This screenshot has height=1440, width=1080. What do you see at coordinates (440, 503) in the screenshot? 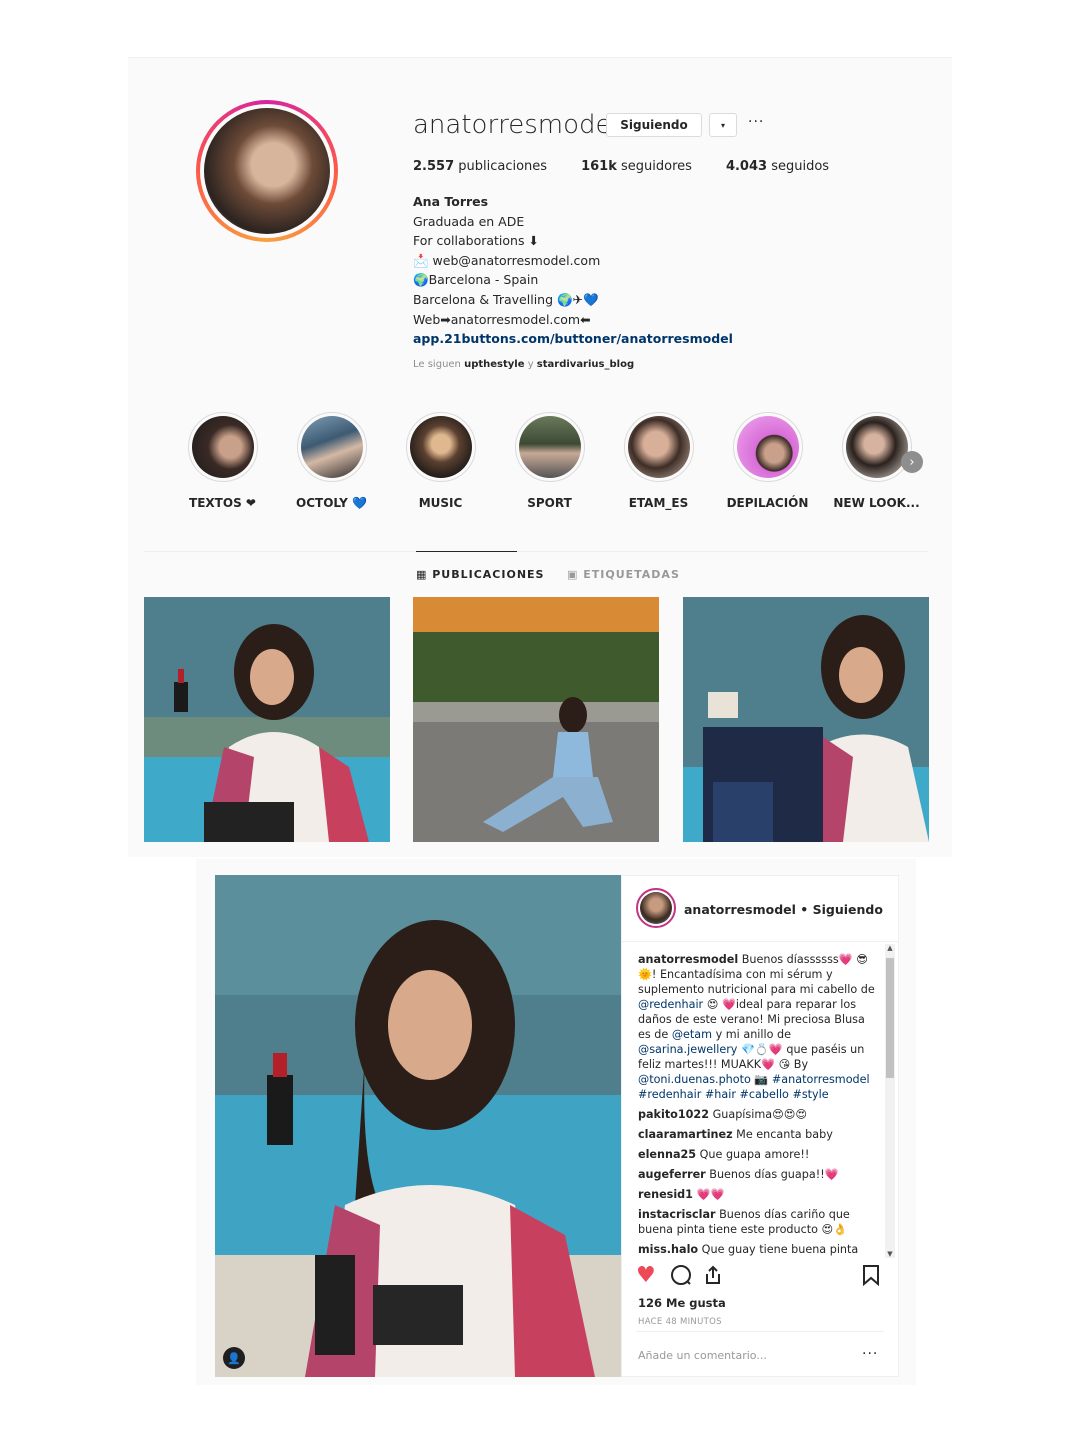
I see `highlight-label: MUSIC` at bounding box center [440, 503].